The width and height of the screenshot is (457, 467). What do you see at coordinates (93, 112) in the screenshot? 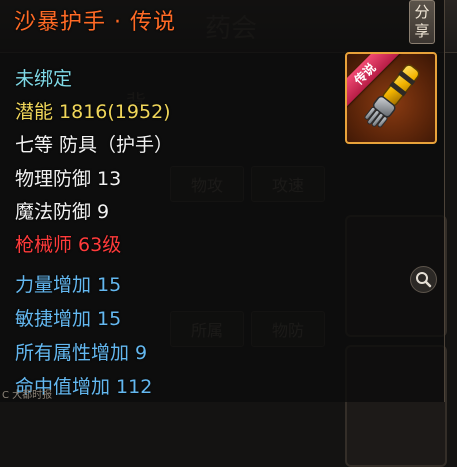
I see `potential-value: 潜能 1816(1952)` at bounding box center [93, 112].